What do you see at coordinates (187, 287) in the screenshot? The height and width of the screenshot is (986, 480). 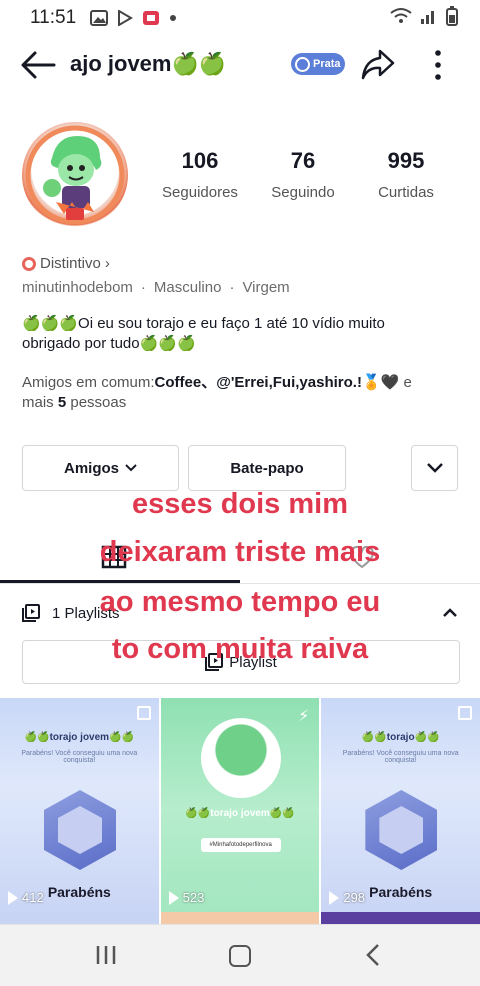 I see `profile-gender: Masculino` at bounding box center [187, 287].